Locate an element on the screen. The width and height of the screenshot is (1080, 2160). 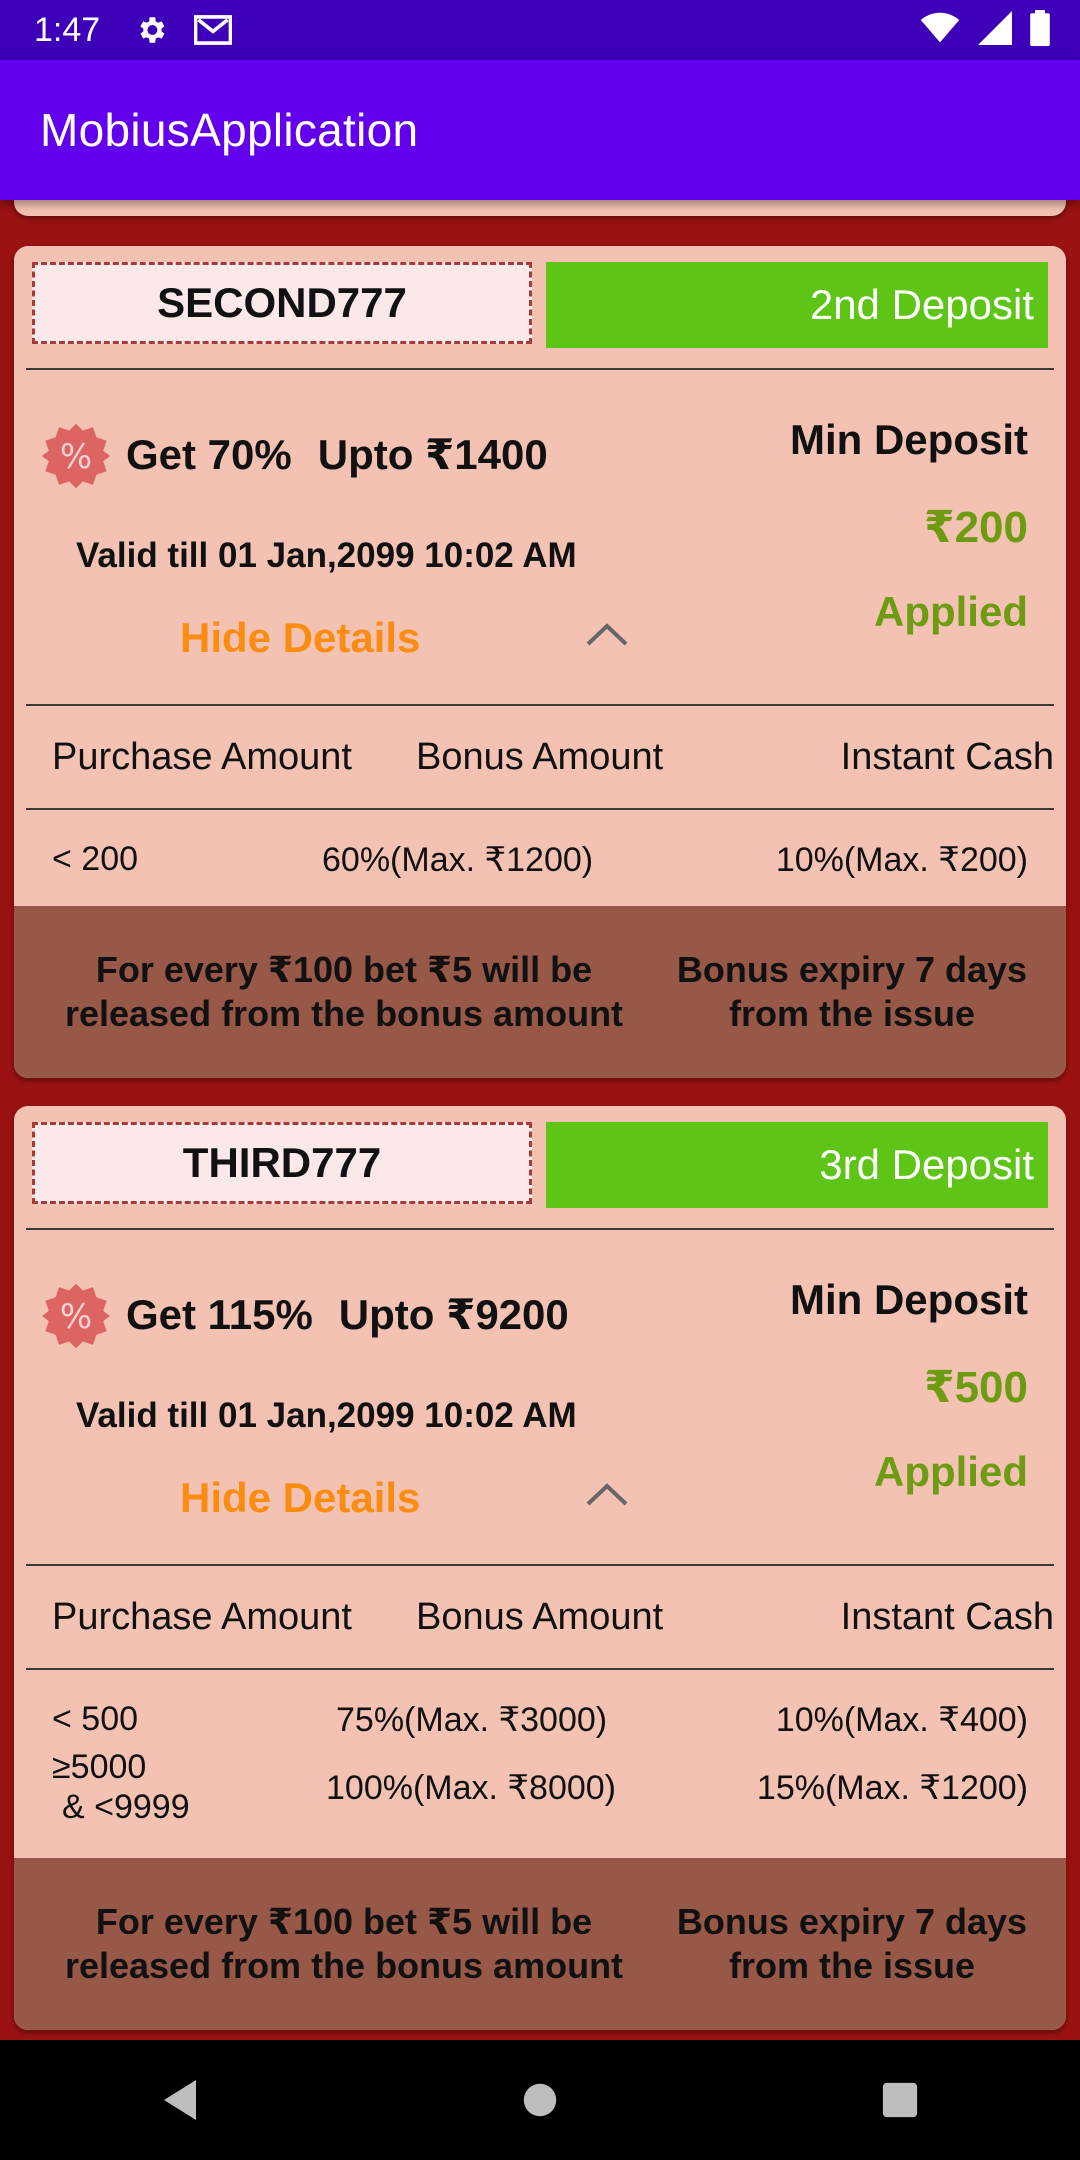
row-purchase-line1: ≥5000 is located at coordinates (99, 1767).